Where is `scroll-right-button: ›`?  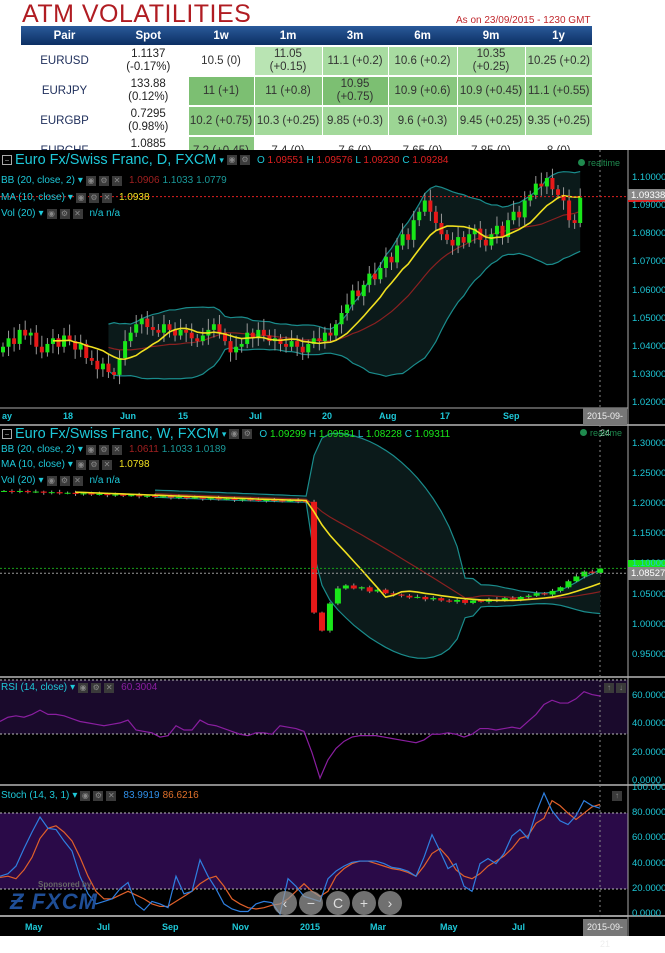
scroll-right-button: › is located at coordinates (390, 903).